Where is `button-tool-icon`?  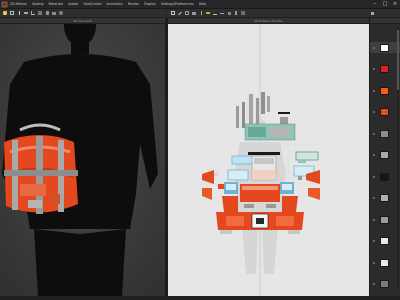 button-tool-icon is located at coordinates (229, 13).